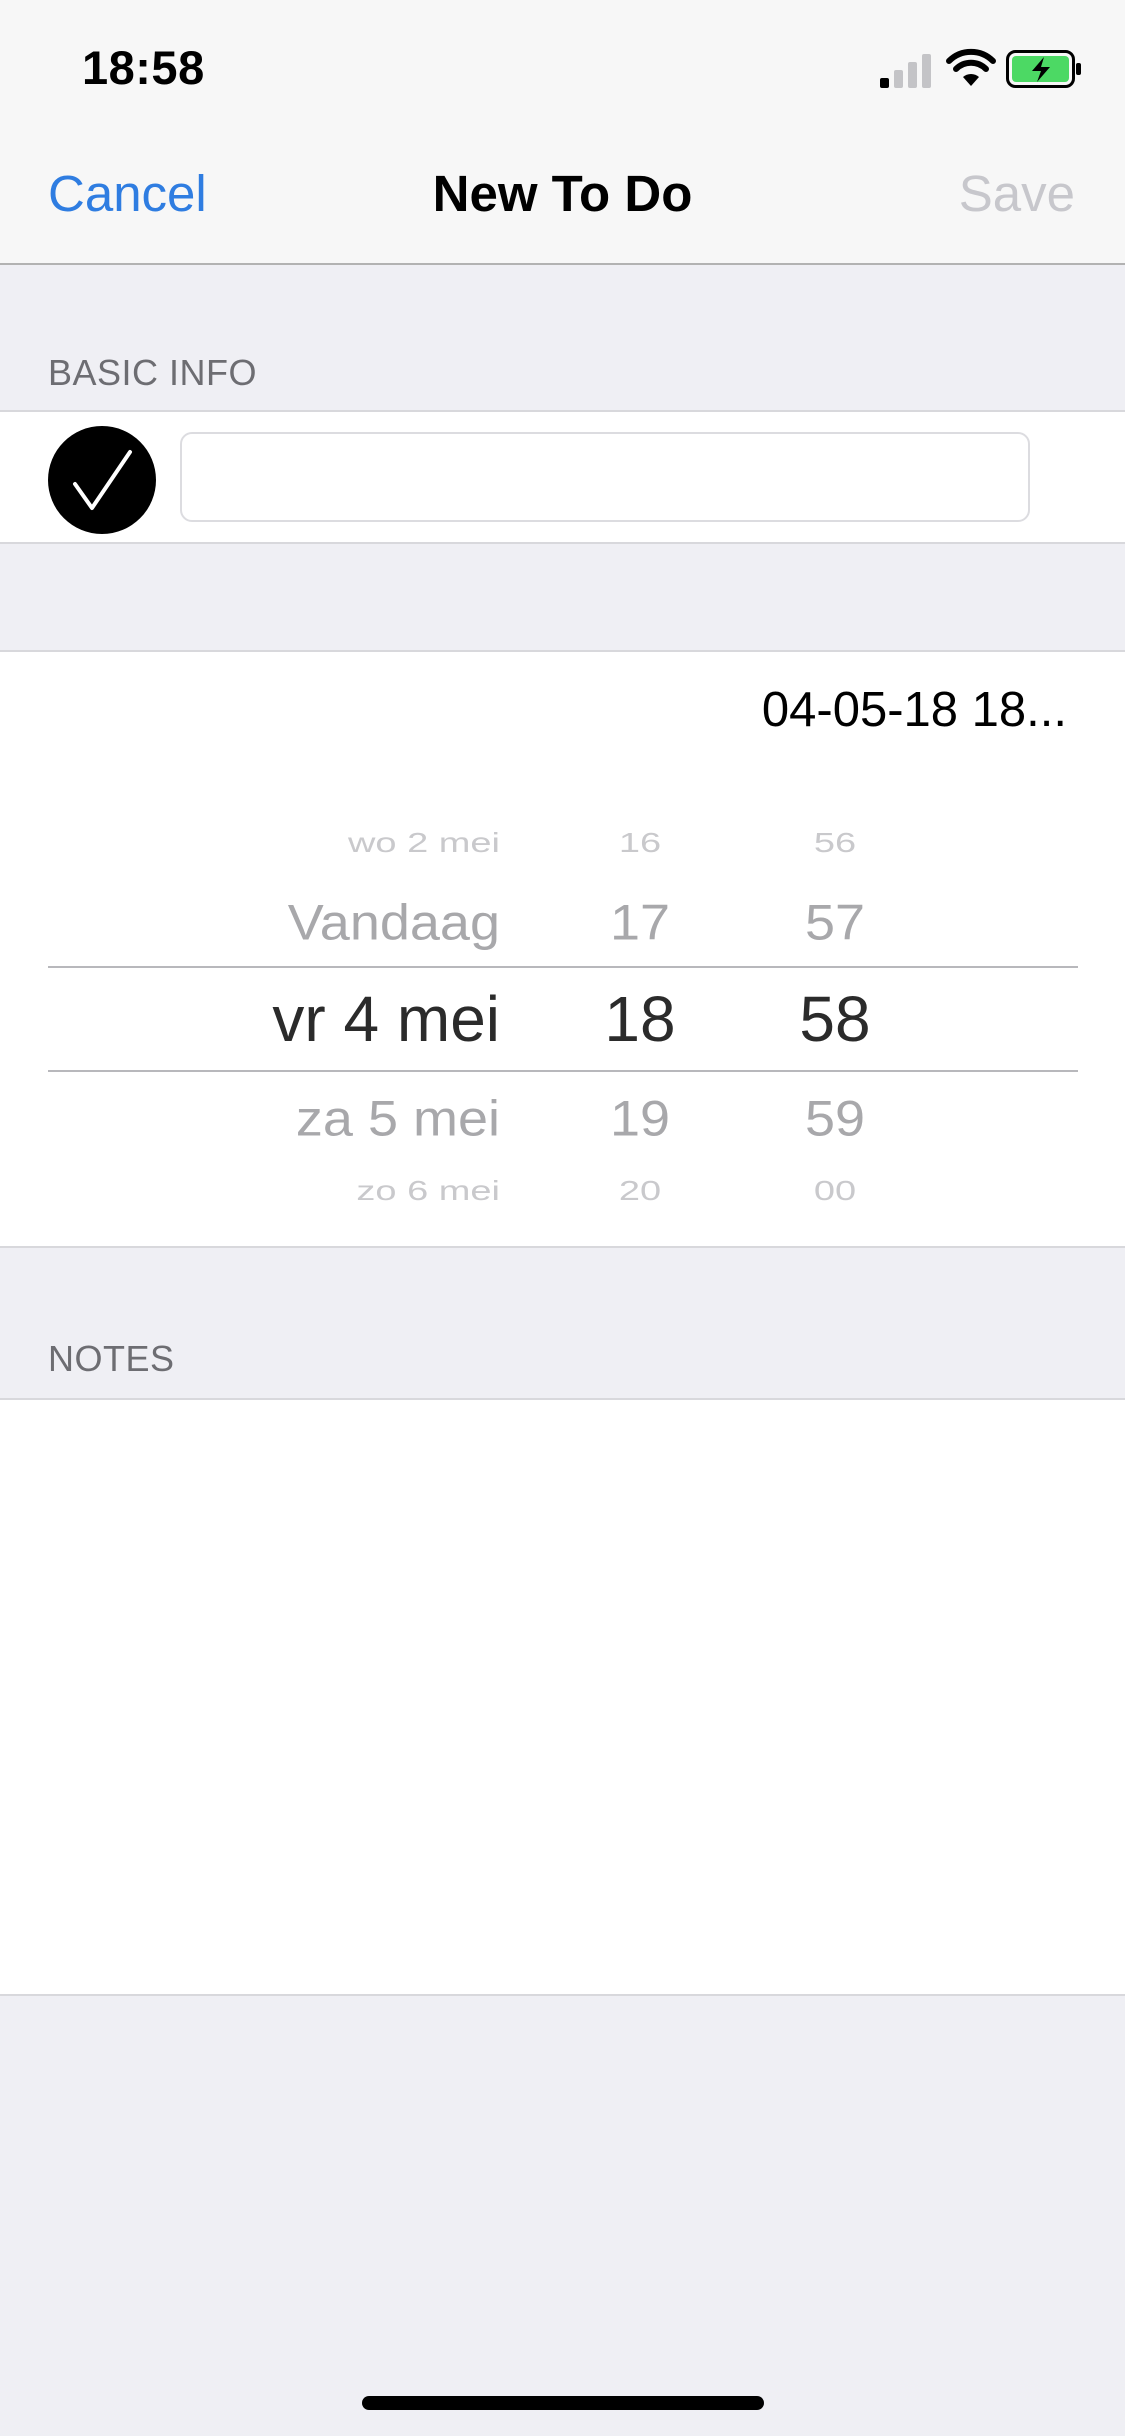  Describe the element at coordinates (835, 843) in the screenshot. I see `picker-minute-option: 56` at that location.